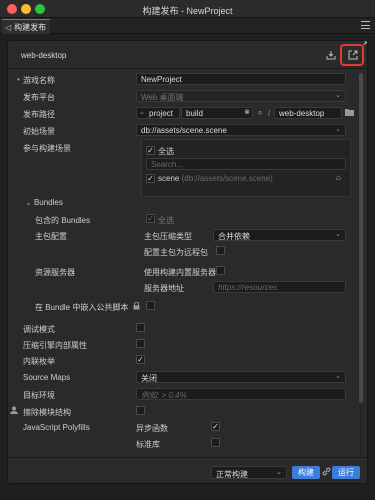 This screenshot has height=500, width=375. I want to click on included-bundles-label: 包含的 Bundles, so click(63, 220).